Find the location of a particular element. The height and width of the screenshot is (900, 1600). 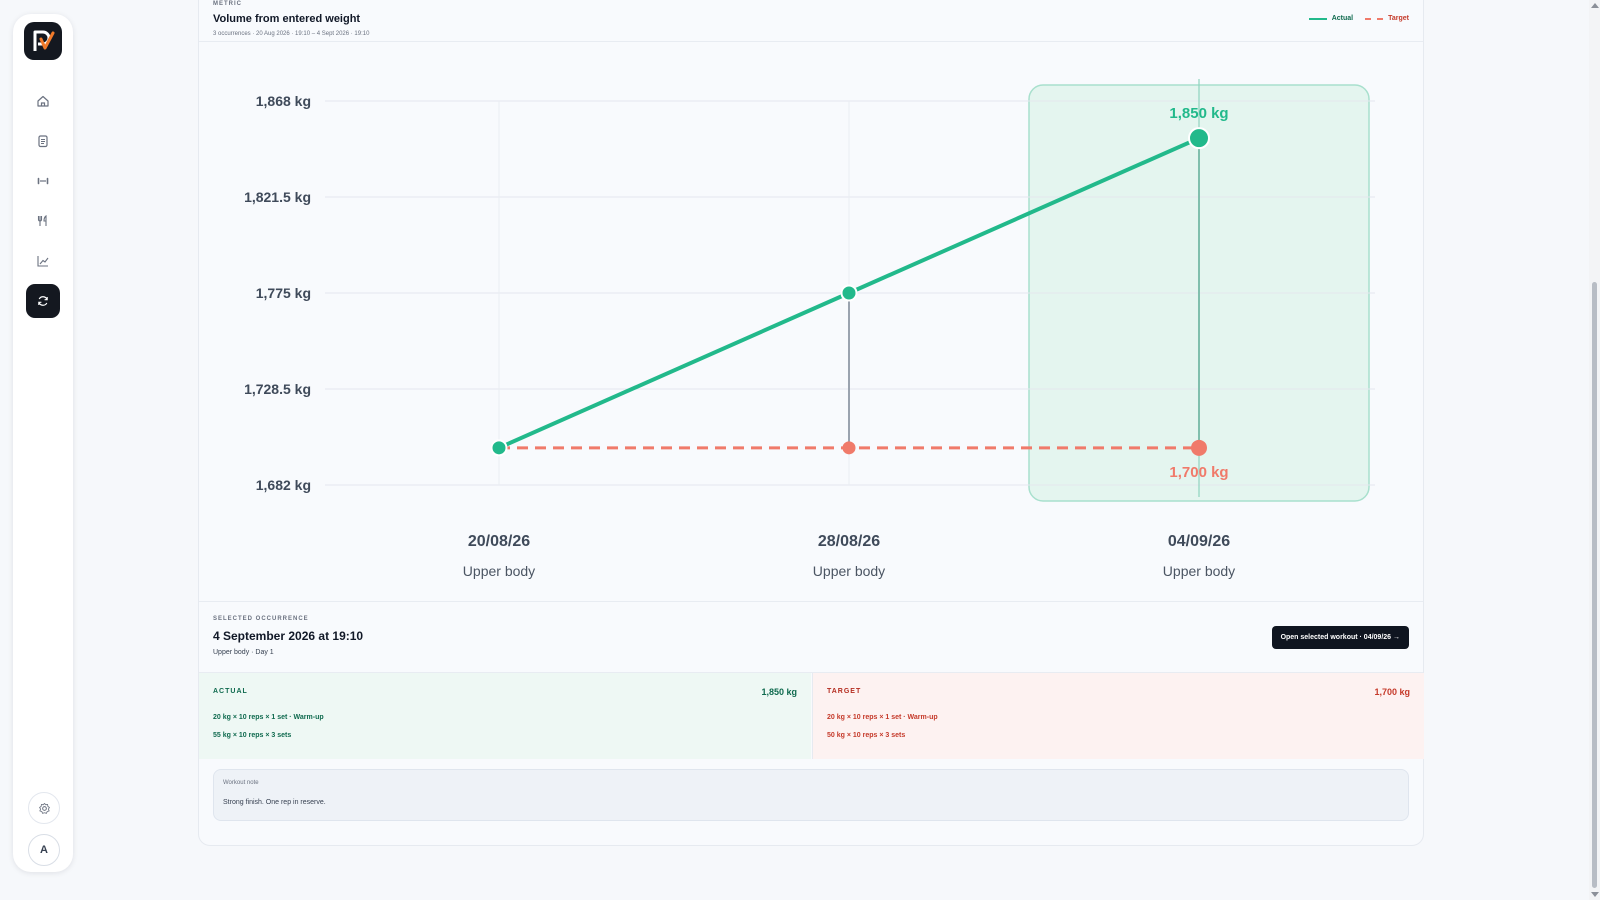

gear-icon is located at coordinates (44, 808).